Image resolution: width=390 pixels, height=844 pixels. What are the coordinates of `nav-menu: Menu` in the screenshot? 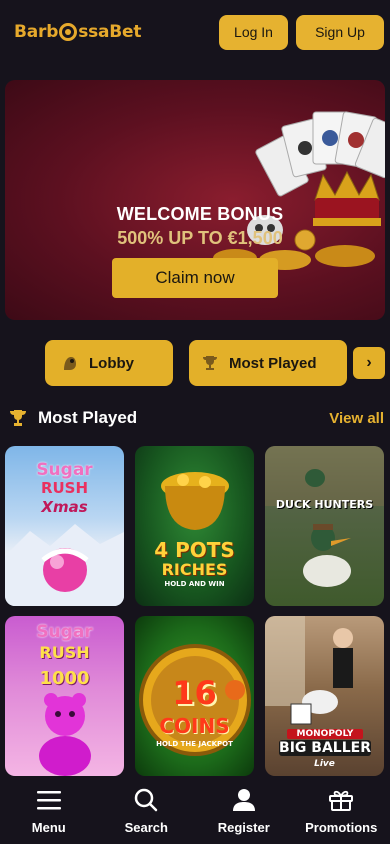 It's located at (49, 810).